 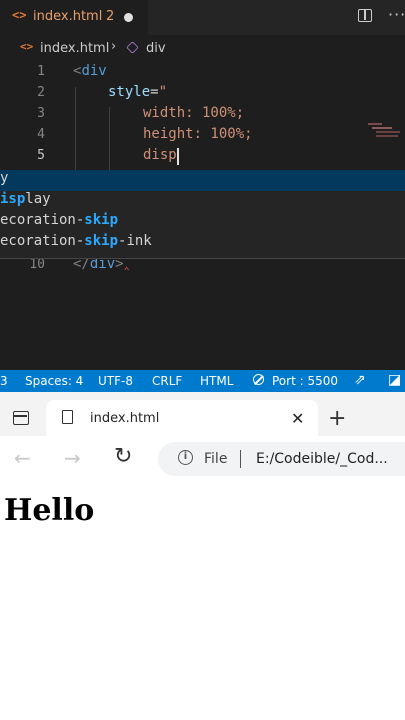 What do you see at coordinates (216, 381) in the screenshot?
I see `status-language: HTML` at bounding box center [216, 381].